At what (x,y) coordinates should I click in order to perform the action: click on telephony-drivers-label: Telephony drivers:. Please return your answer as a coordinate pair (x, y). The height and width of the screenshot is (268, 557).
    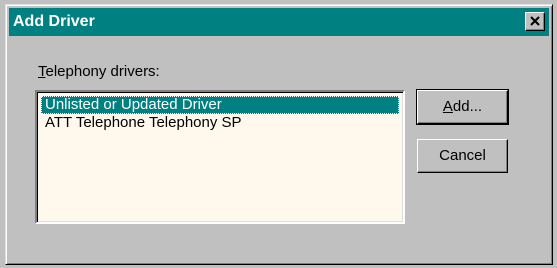
    Looking at the image, I should click on (99, 72).